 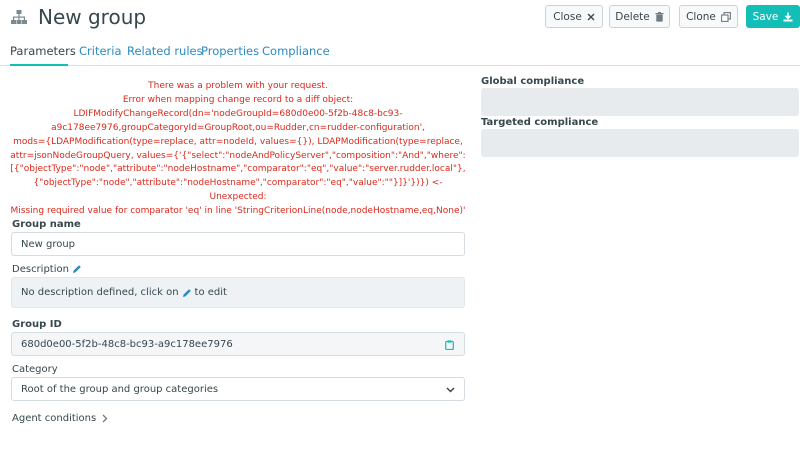 I want to click on save-button: Save, so click(x=773, y=16).